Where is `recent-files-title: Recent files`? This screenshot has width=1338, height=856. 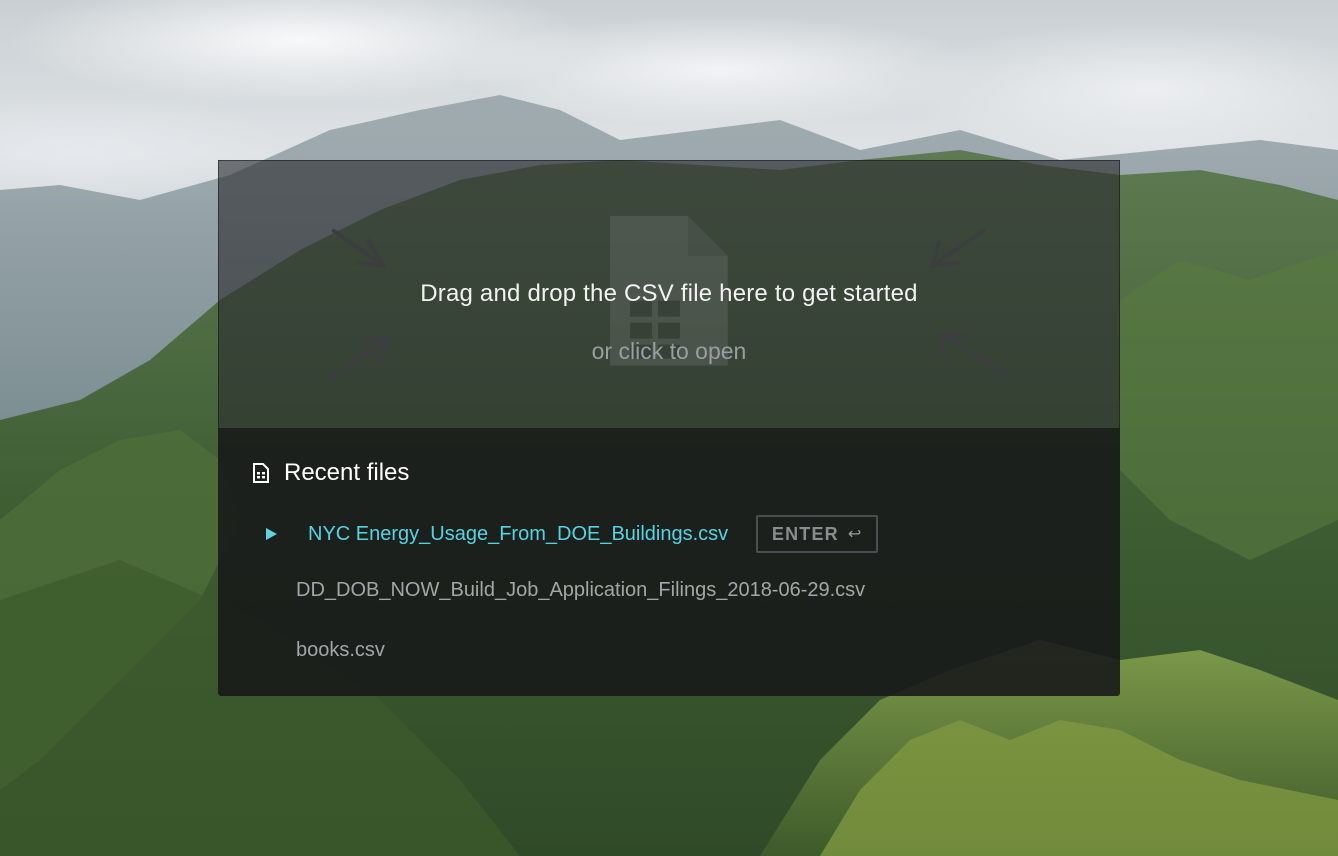
recent-files-title: Recent files is located at coordinates (347, 472).